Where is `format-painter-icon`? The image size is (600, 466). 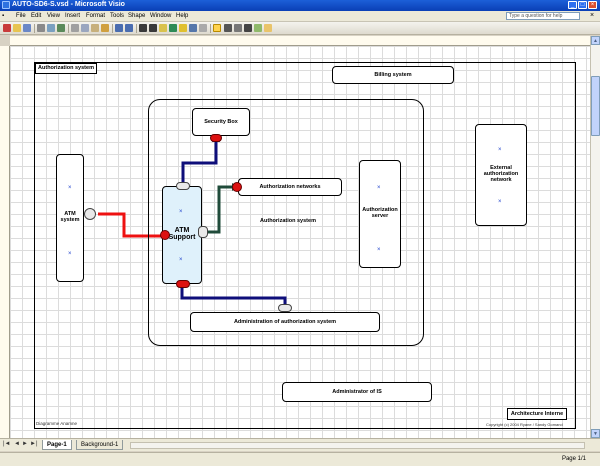
format-painter-icon is located at coordinates (105, 28).